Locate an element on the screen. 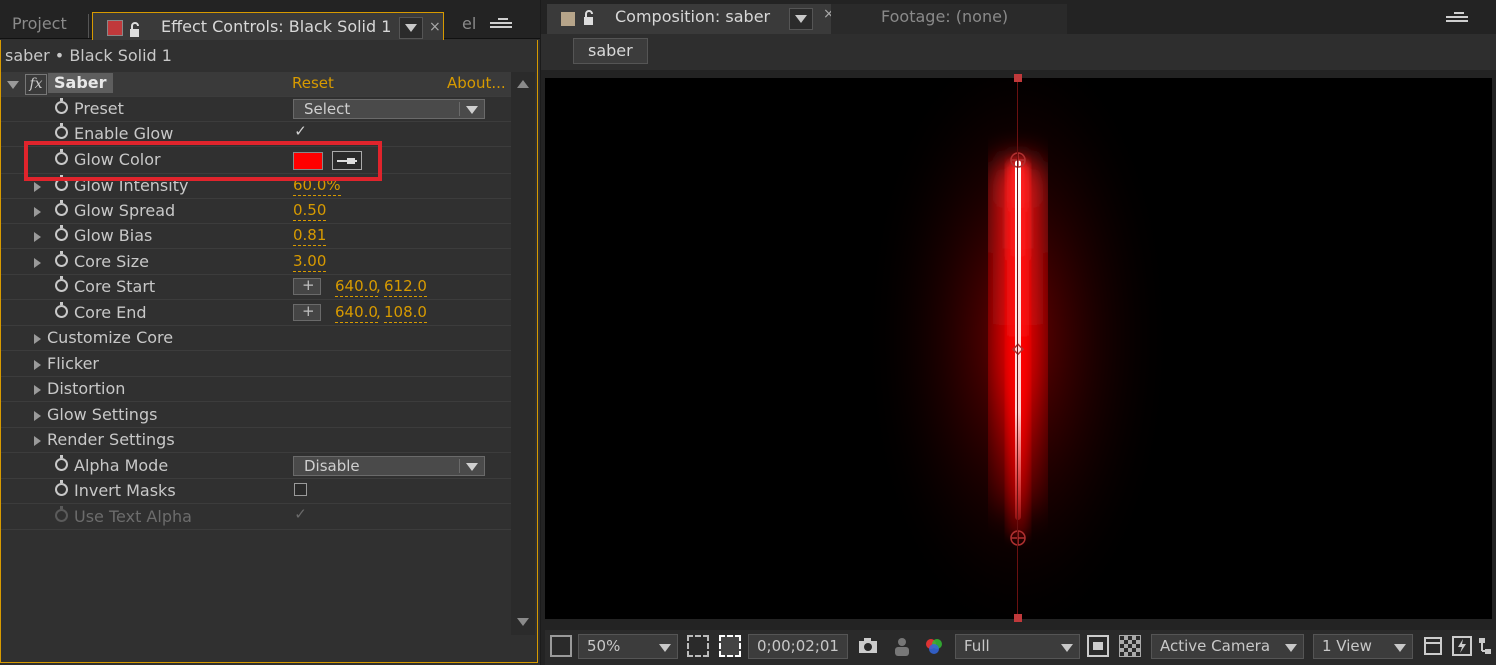 The height and width of the screenshot is (665, 1496). comp-breadcrumb-bar: saber is located at coordinates (1018, 52).